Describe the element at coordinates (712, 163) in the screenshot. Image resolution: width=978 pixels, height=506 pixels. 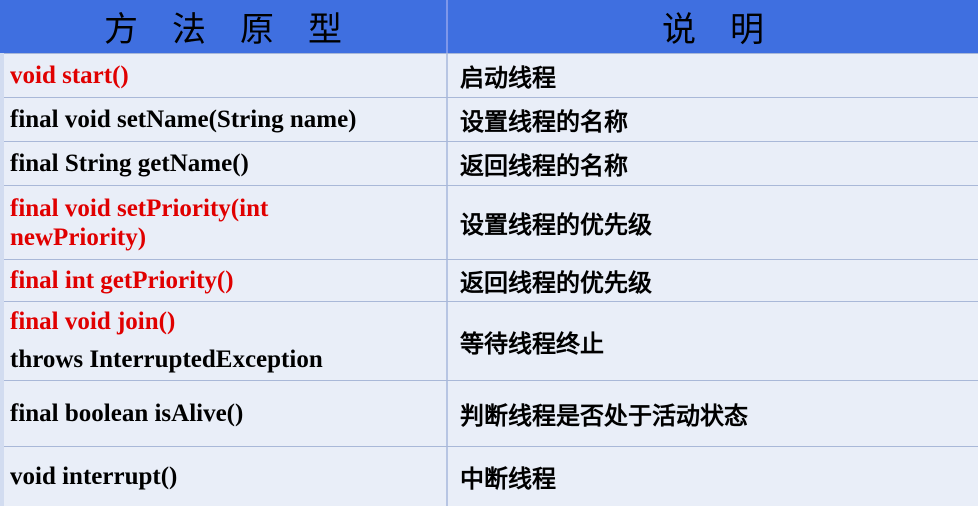
I see `description-cell: 返回线程的名称` at that location.